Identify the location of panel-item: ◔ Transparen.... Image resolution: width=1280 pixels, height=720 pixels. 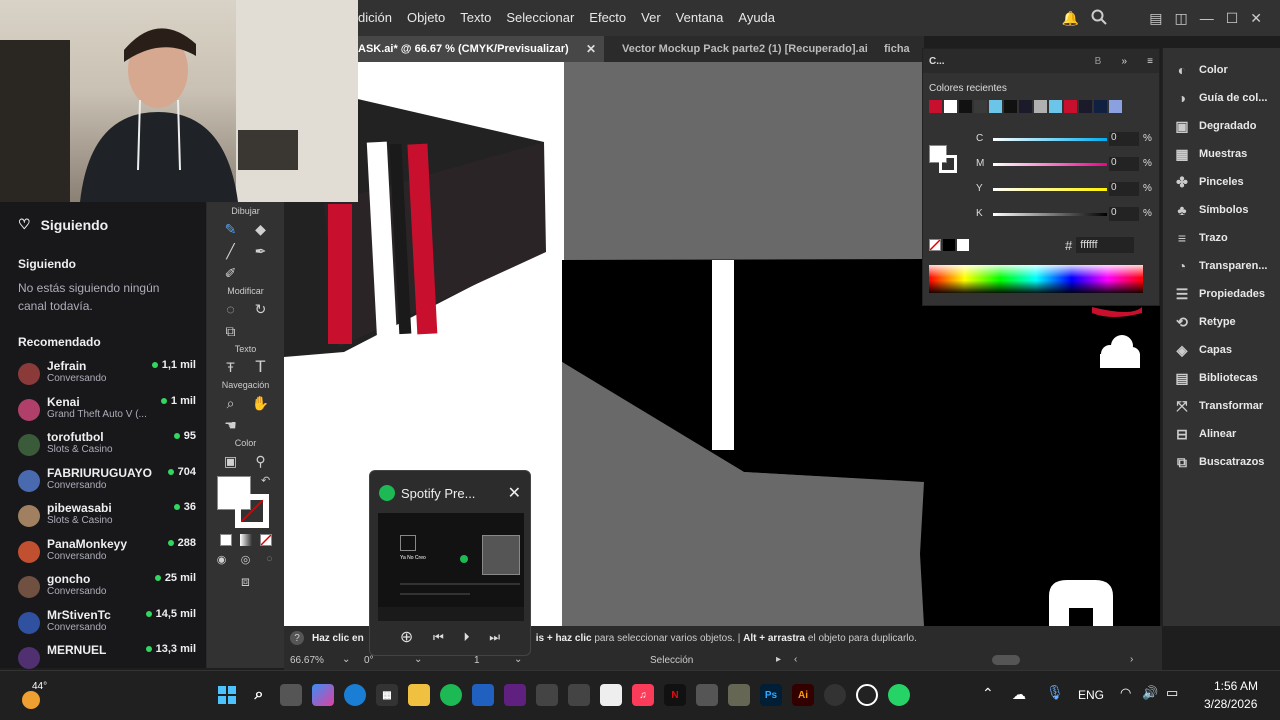
(1221, 266).